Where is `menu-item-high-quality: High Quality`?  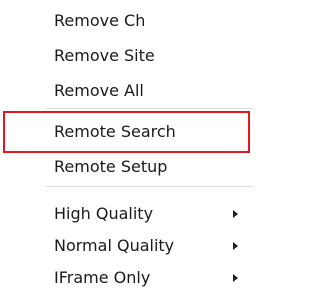 menu-item-high-quality: High Quality is located at coordinates (127, 214).